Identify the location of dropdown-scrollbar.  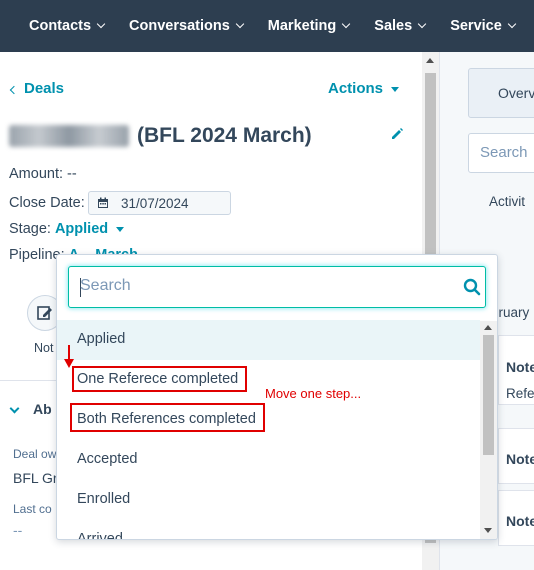
(488, 430).